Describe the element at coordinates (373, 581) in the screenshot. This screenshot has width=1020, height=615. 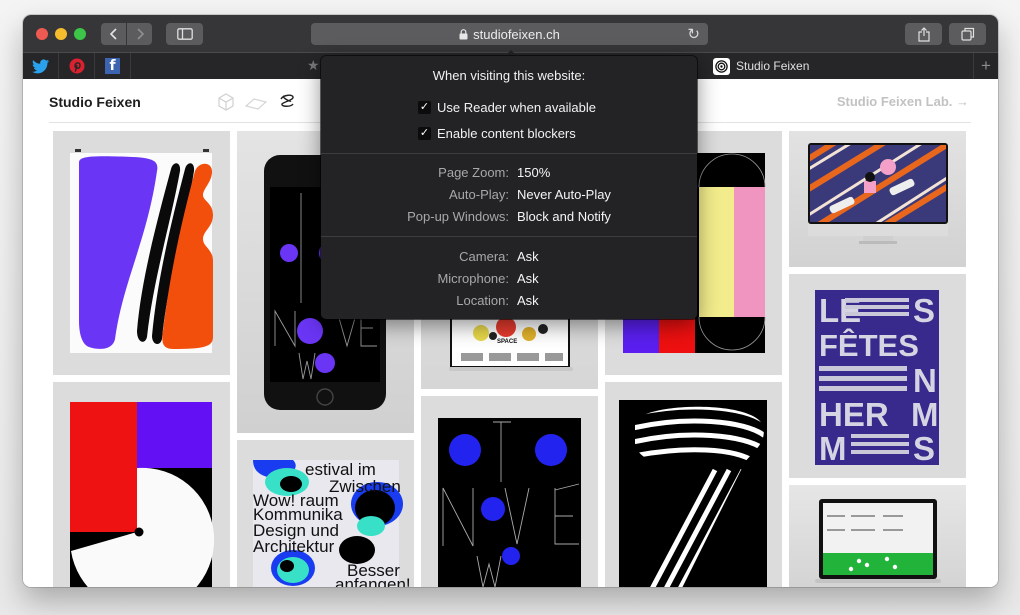
I see `svg-text: anfangen!` at that location.